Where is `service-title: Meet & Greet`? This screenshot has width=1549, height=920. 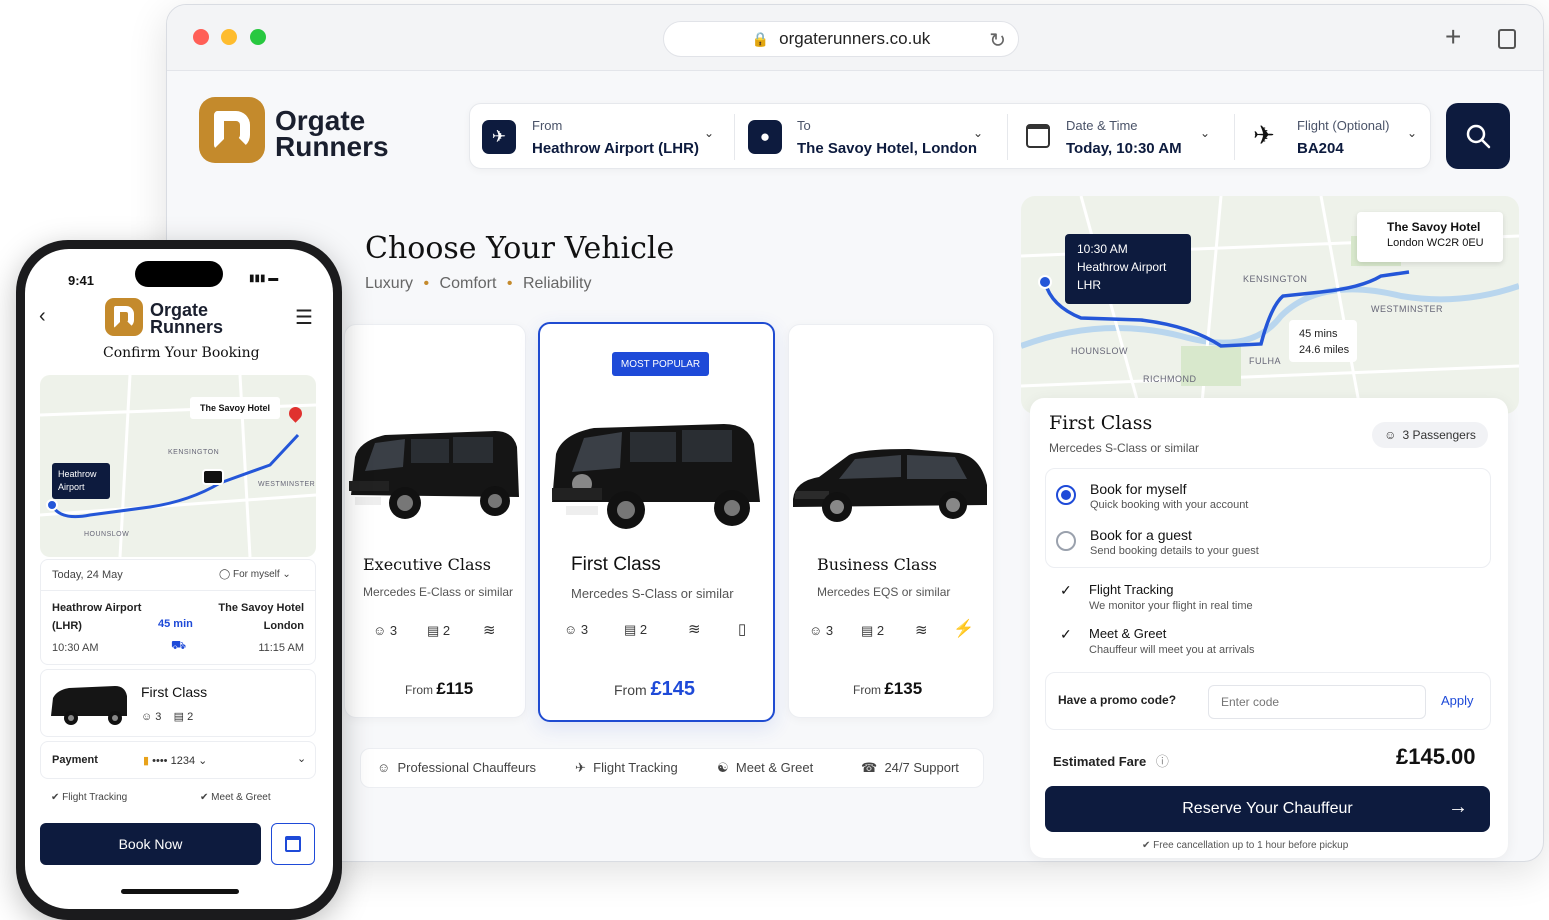 service-title: Meet & Greet is located at coordinates (1128, 633).